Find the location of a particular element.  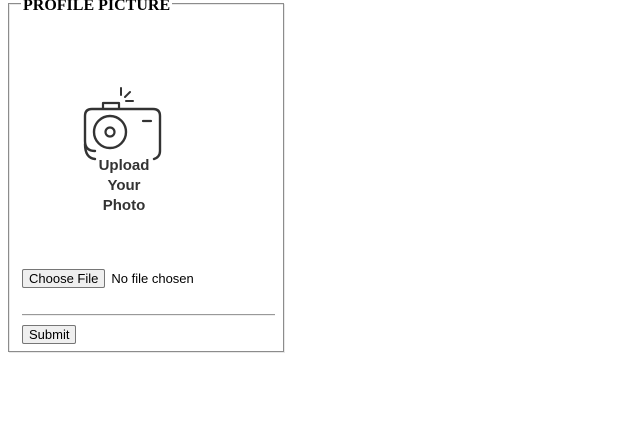

submit-button: Submit is located at coordinates (49, 334).